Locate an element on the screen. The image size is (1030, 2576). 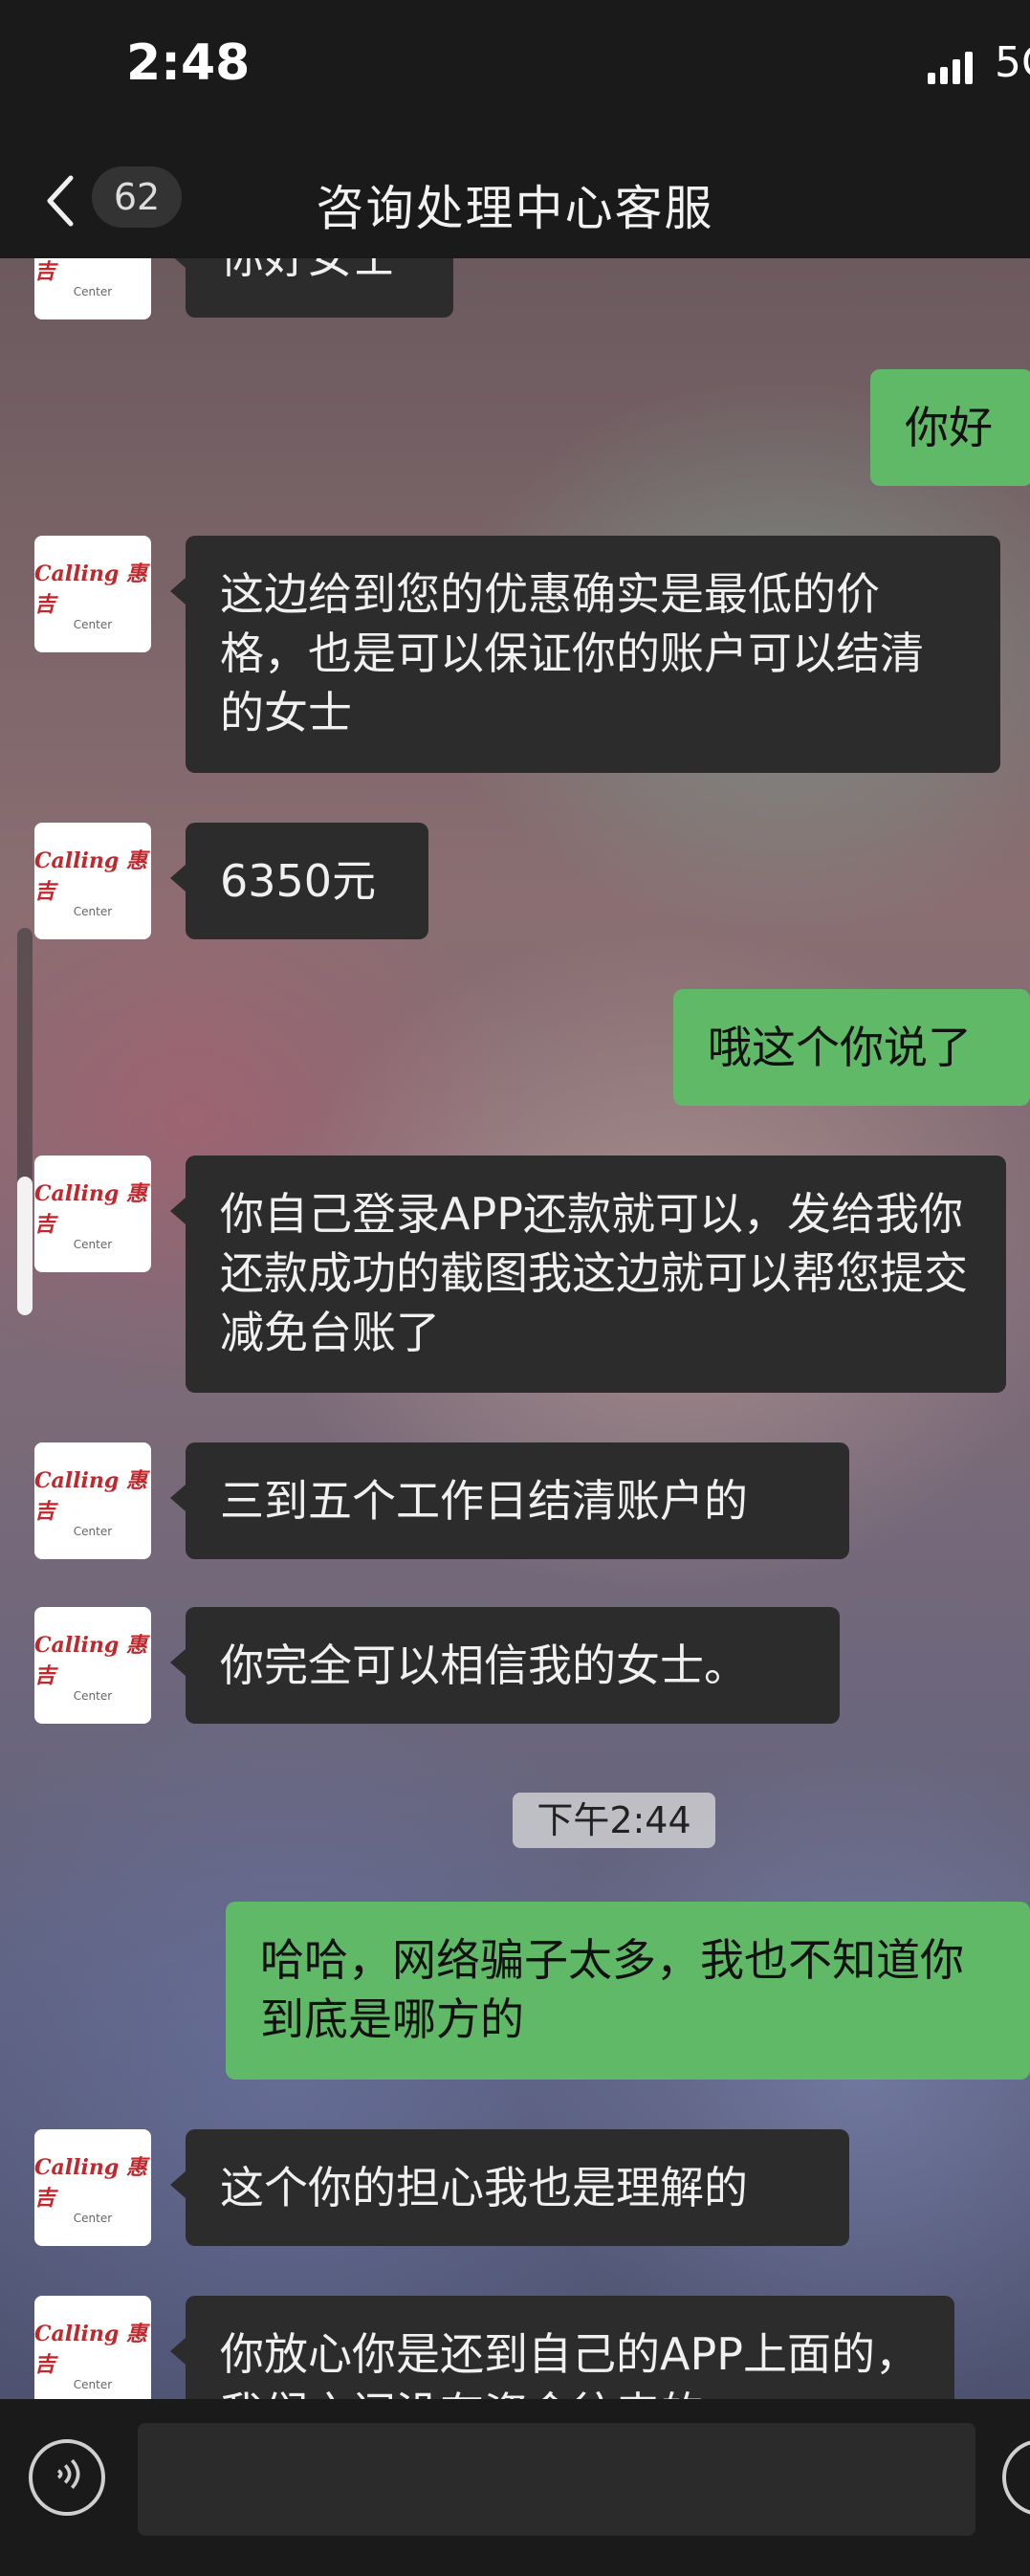
message-input is located at coordinates (556, 2479).